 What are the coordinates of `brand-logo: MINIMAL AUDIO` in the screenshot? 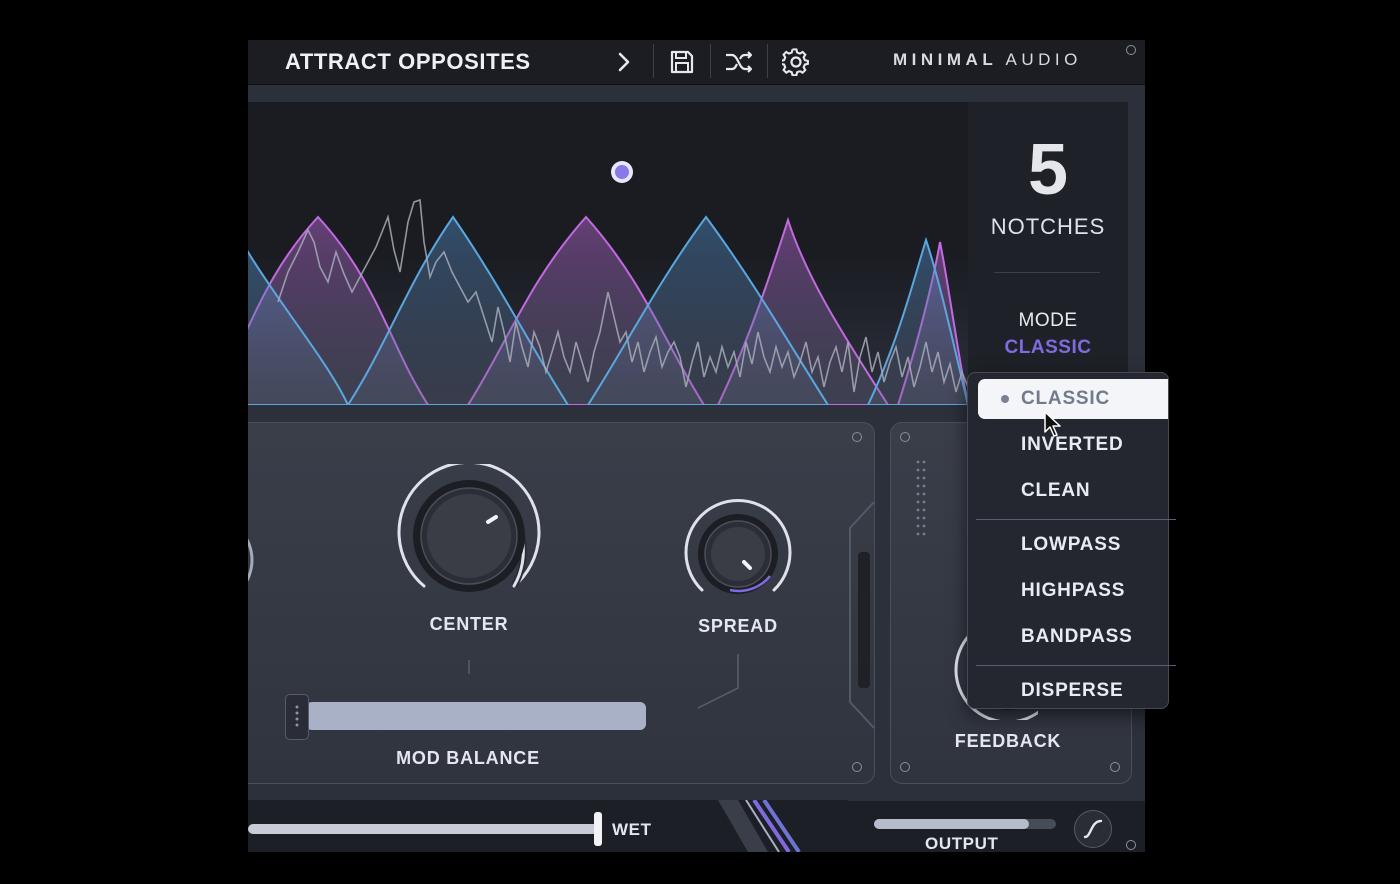 It's located at (987, 60).